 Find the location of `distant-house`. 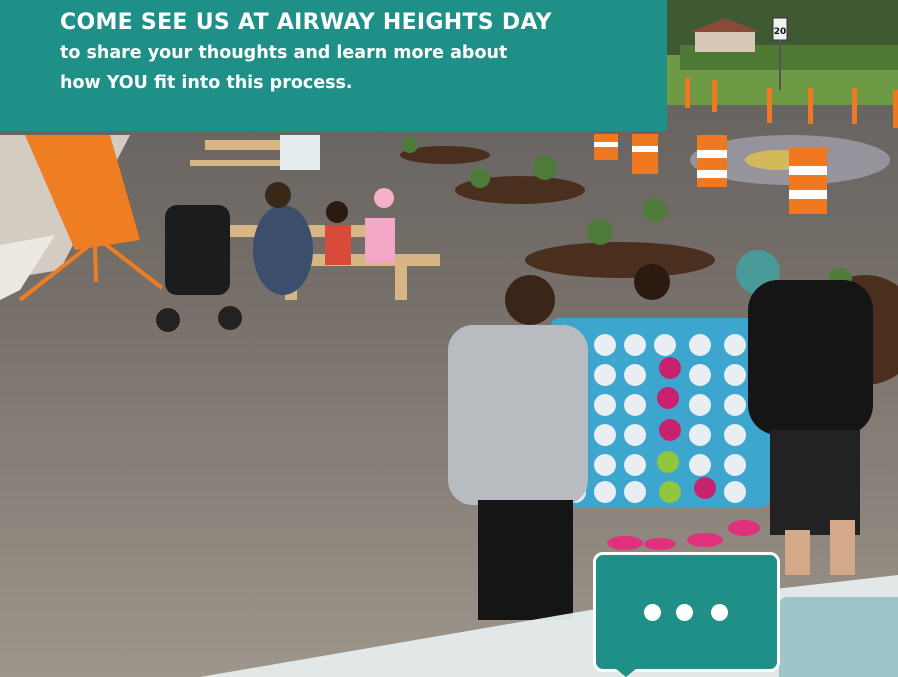

distant-house is located at coordinates (725, 41).